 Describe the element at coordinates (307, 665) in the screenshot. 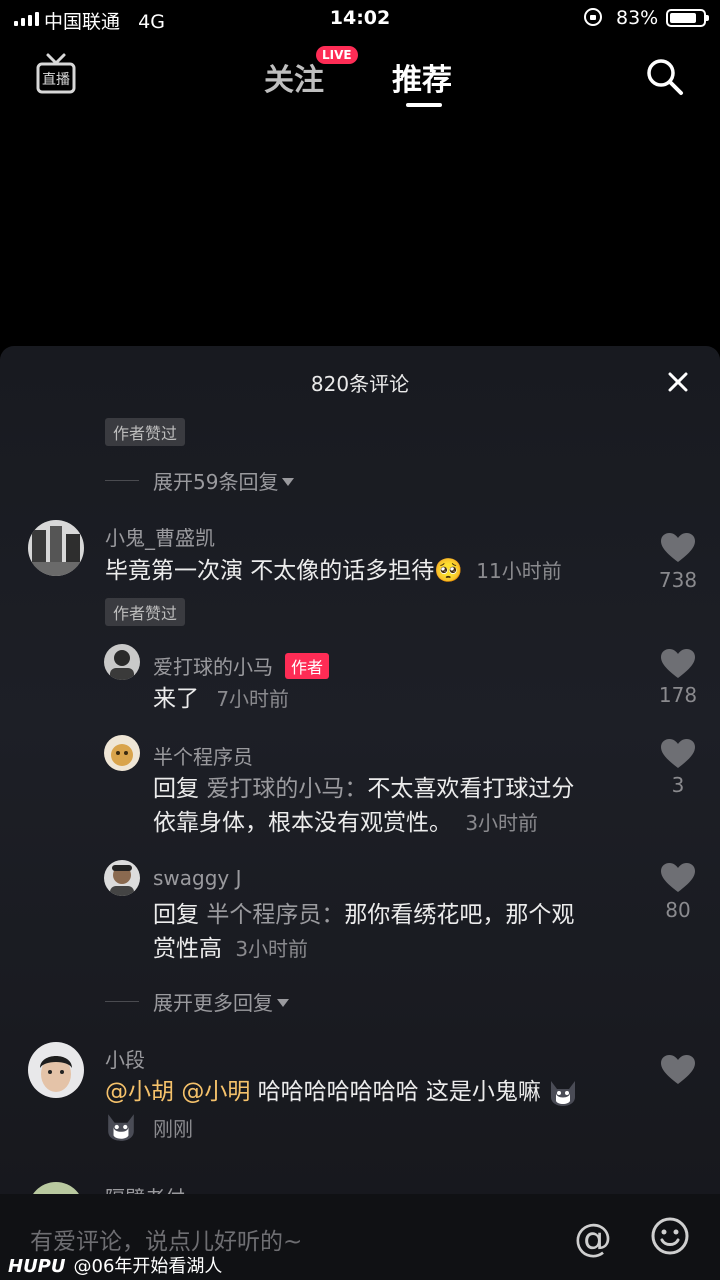

I see `author-badge: 作者` at that location.